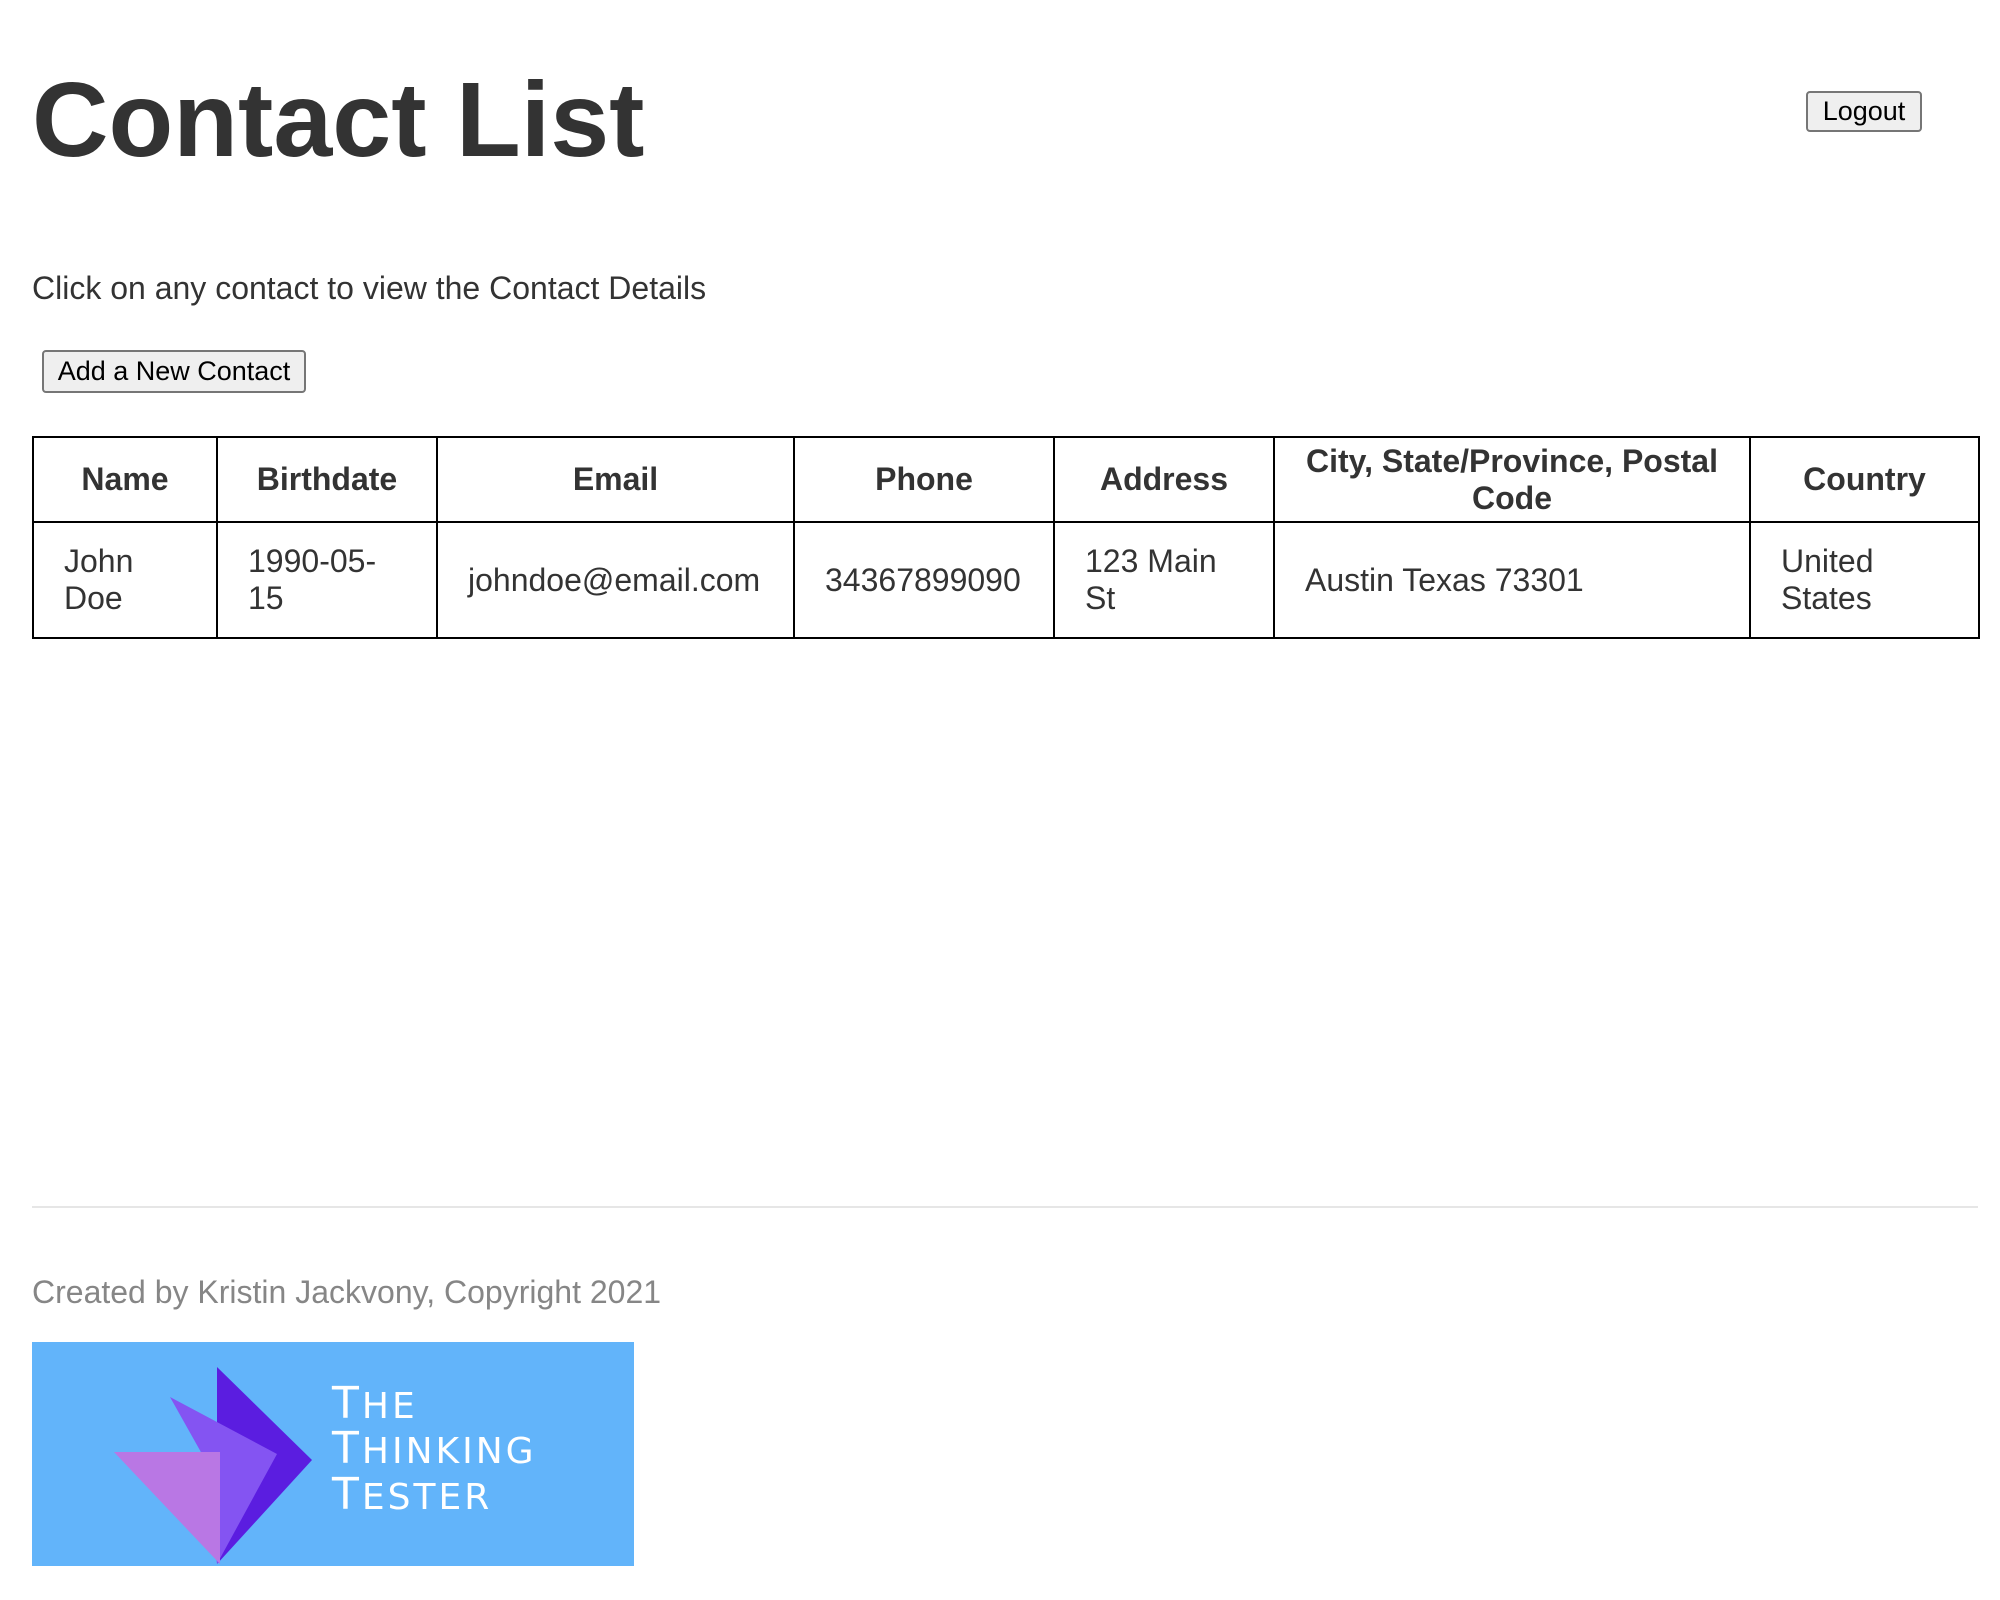 The height and width of the screenshot is (1600, 2000). I want to click on thinking-tester-logo: THE THINKING TESTER, so click(333, 1454).